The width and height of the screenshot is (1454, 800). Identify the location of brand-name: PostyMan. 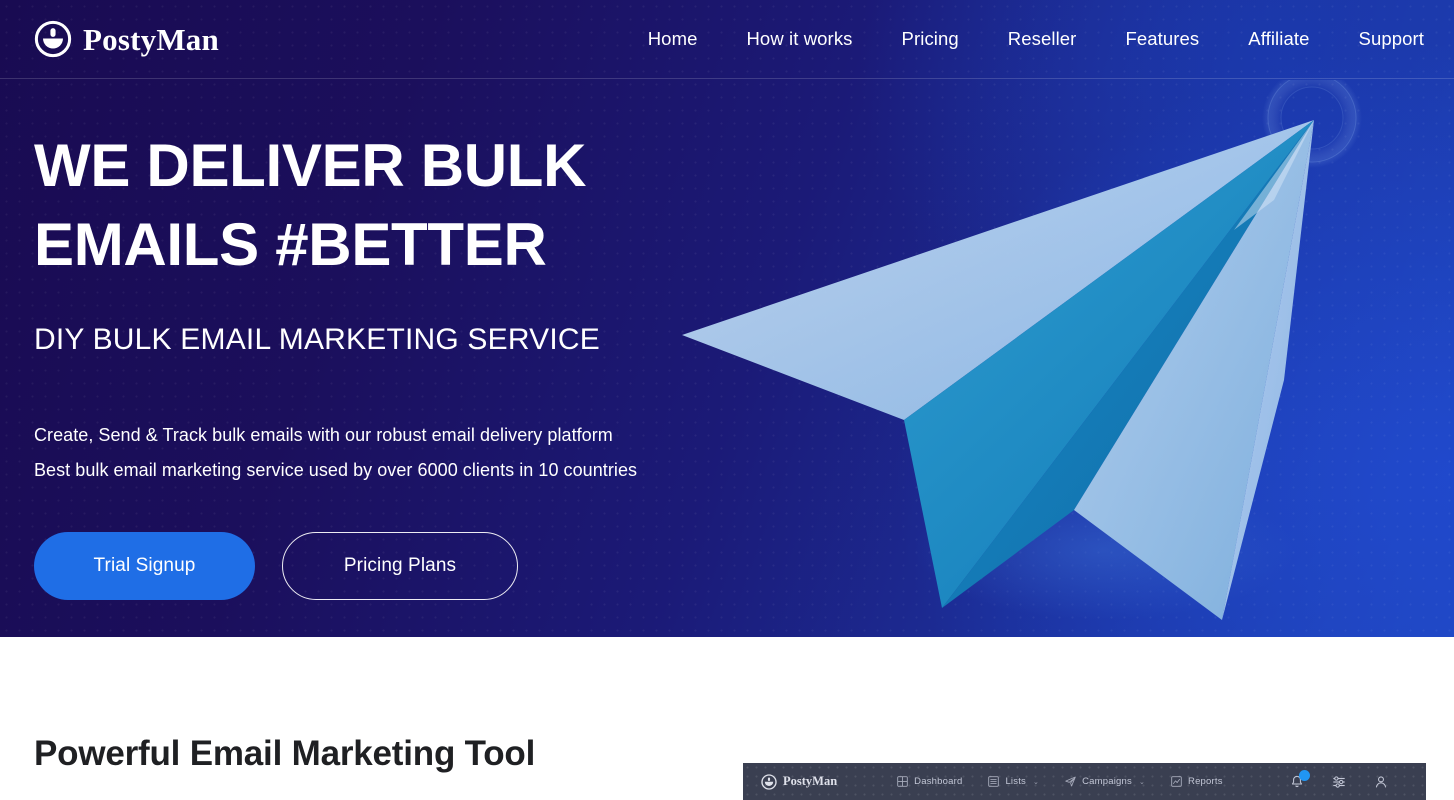
(151, 39).